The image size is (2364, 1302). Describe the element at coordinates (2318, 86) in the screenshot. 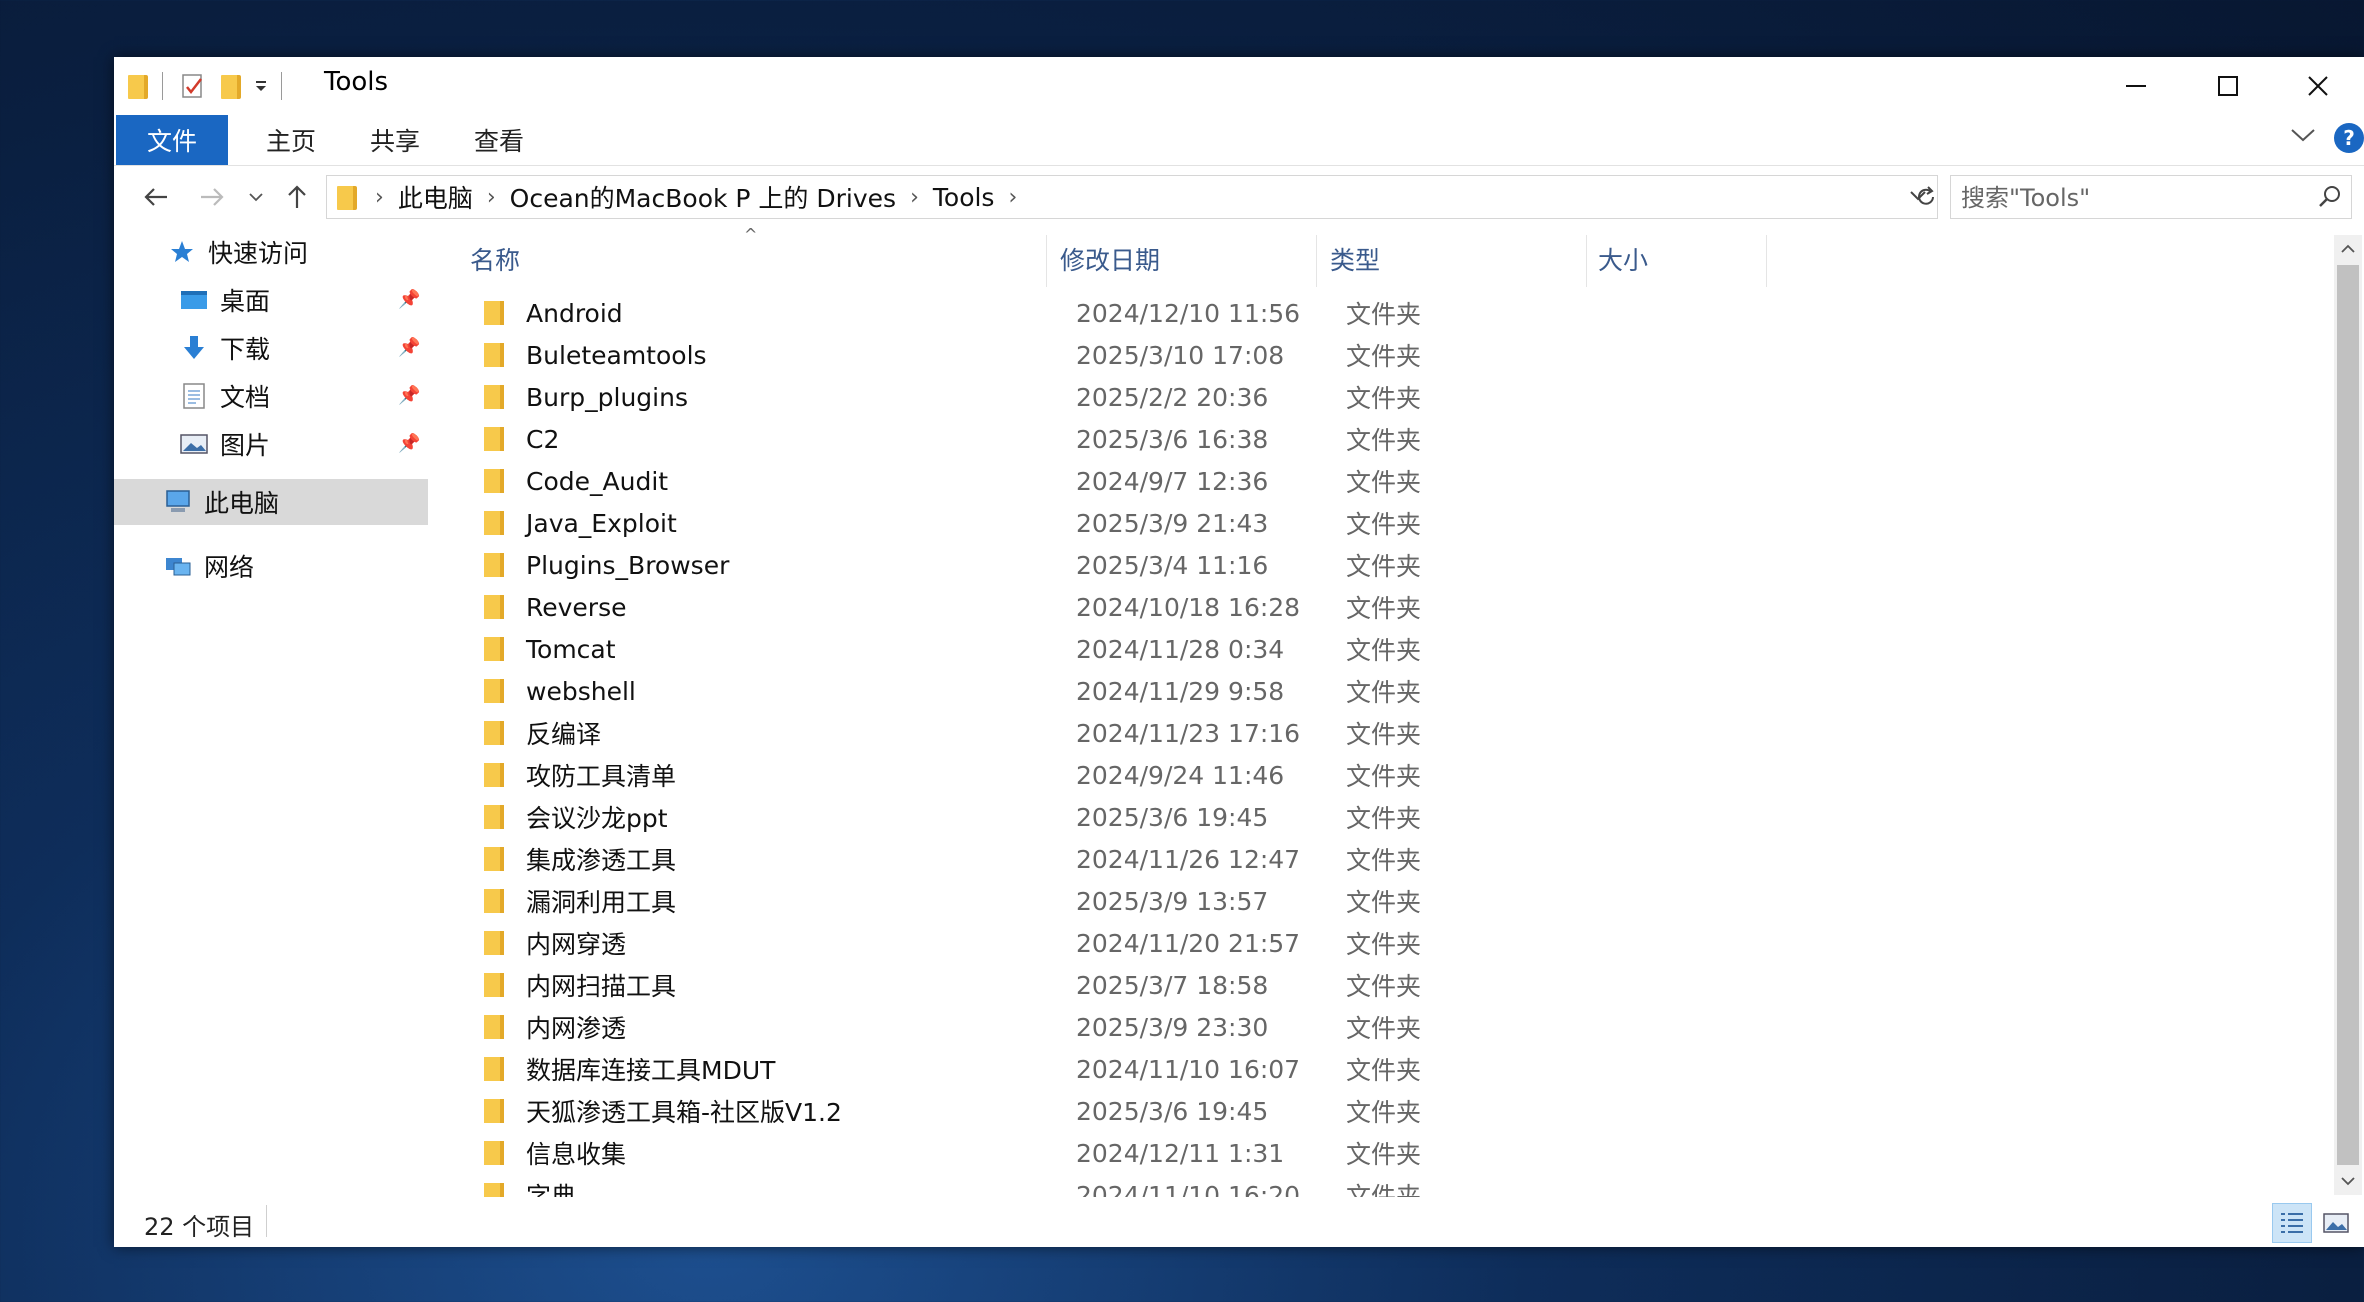

I see `close-button` at that location.